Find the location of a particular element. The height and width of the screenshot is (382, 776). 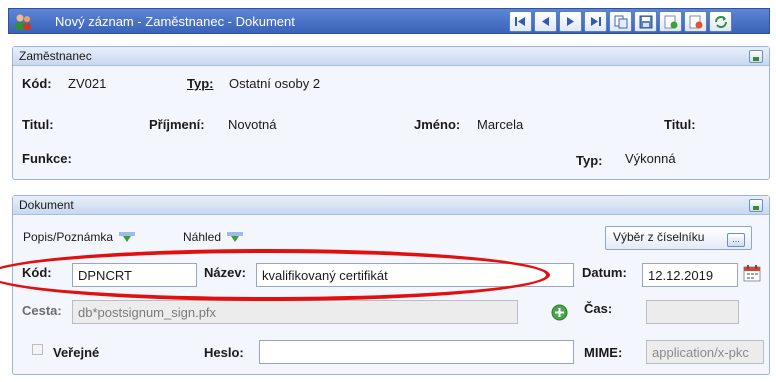

next-record-icon is located at coordinates (570, 21).